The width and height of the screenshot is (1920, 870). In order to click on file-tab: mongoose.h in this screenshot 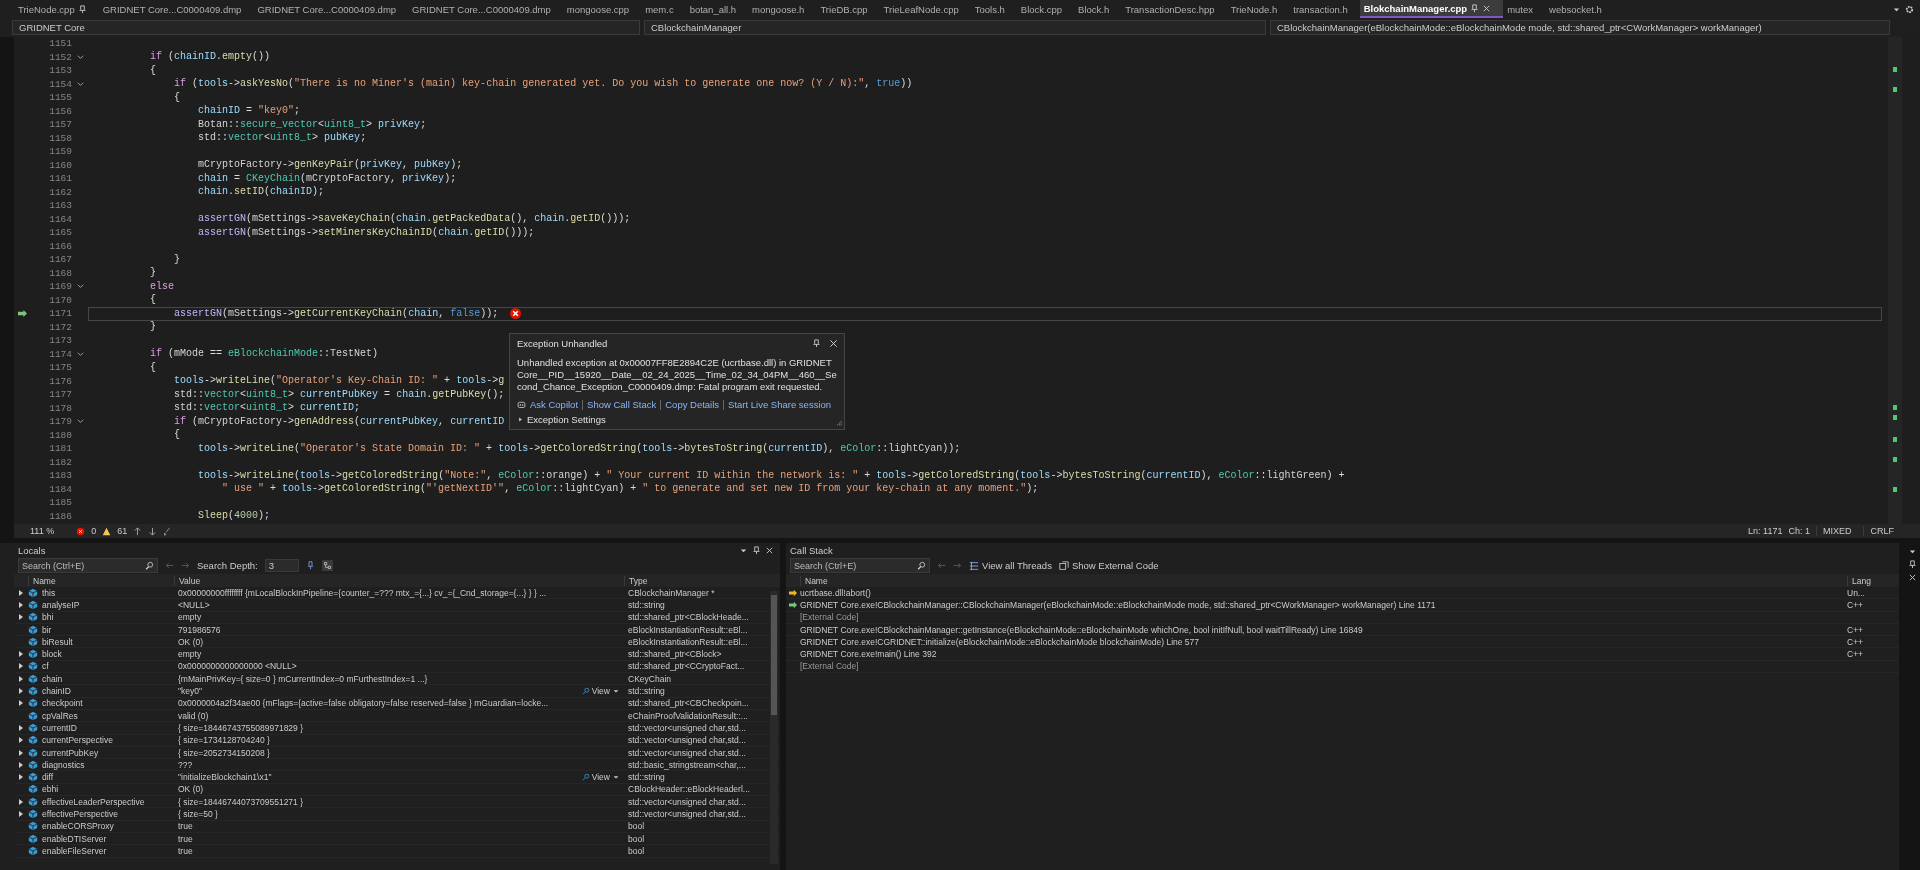, I will do `click(782, 9)`.